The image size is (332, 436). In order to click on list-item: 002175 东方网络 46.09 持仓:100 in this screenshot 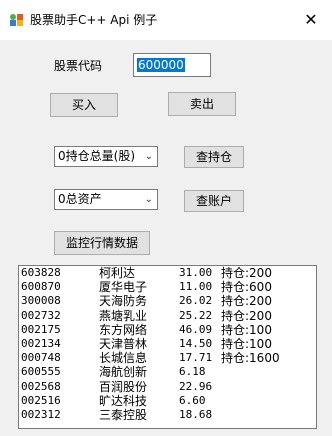, I will do `click(167, 330)`.